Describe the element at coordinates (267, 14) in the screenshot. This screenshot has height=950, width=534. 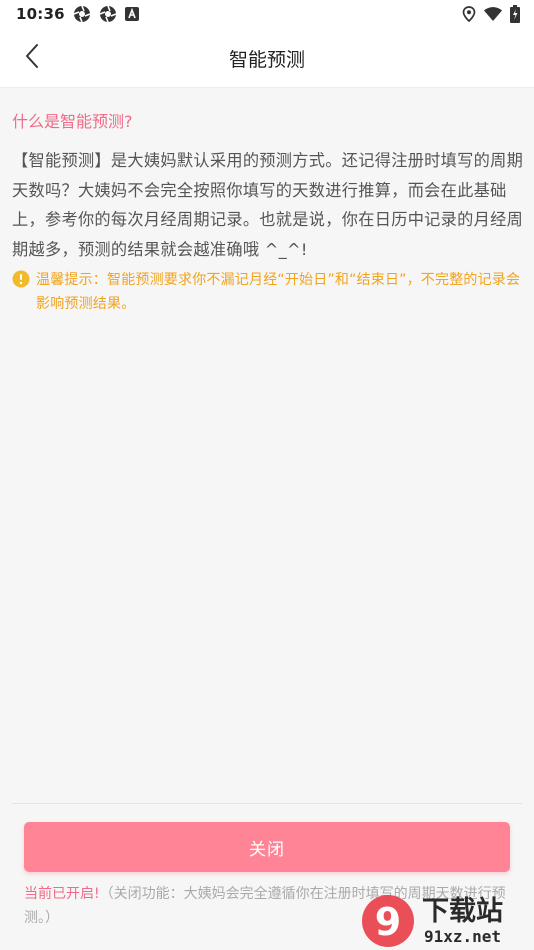
I see `status-bar: 10:36` at that location.